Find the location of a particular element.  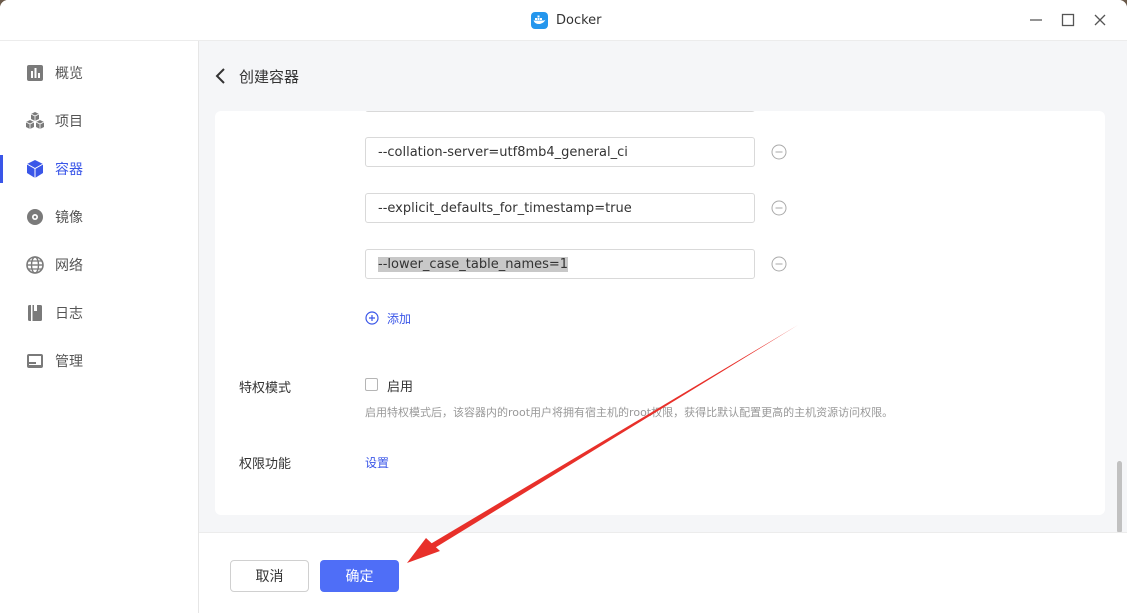

sidebar-item-containers: 容器 is located at coordinates (99, 169).